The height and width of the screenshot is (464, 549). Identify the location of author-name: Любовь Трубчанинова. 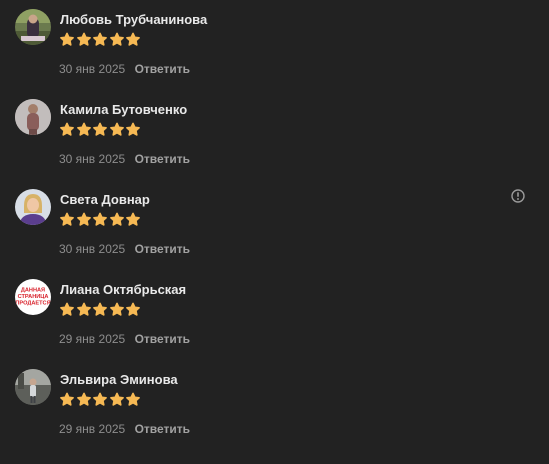
(133, 19).